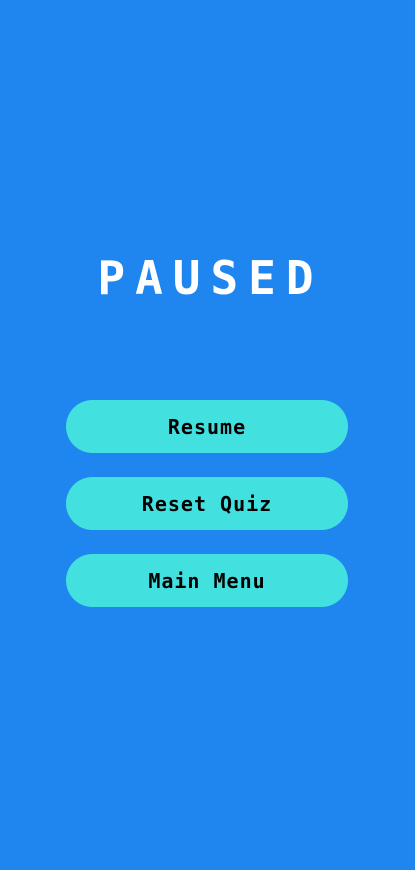  I want to click on reset-quiz-button: Reset Quiz, so click(207, 503).